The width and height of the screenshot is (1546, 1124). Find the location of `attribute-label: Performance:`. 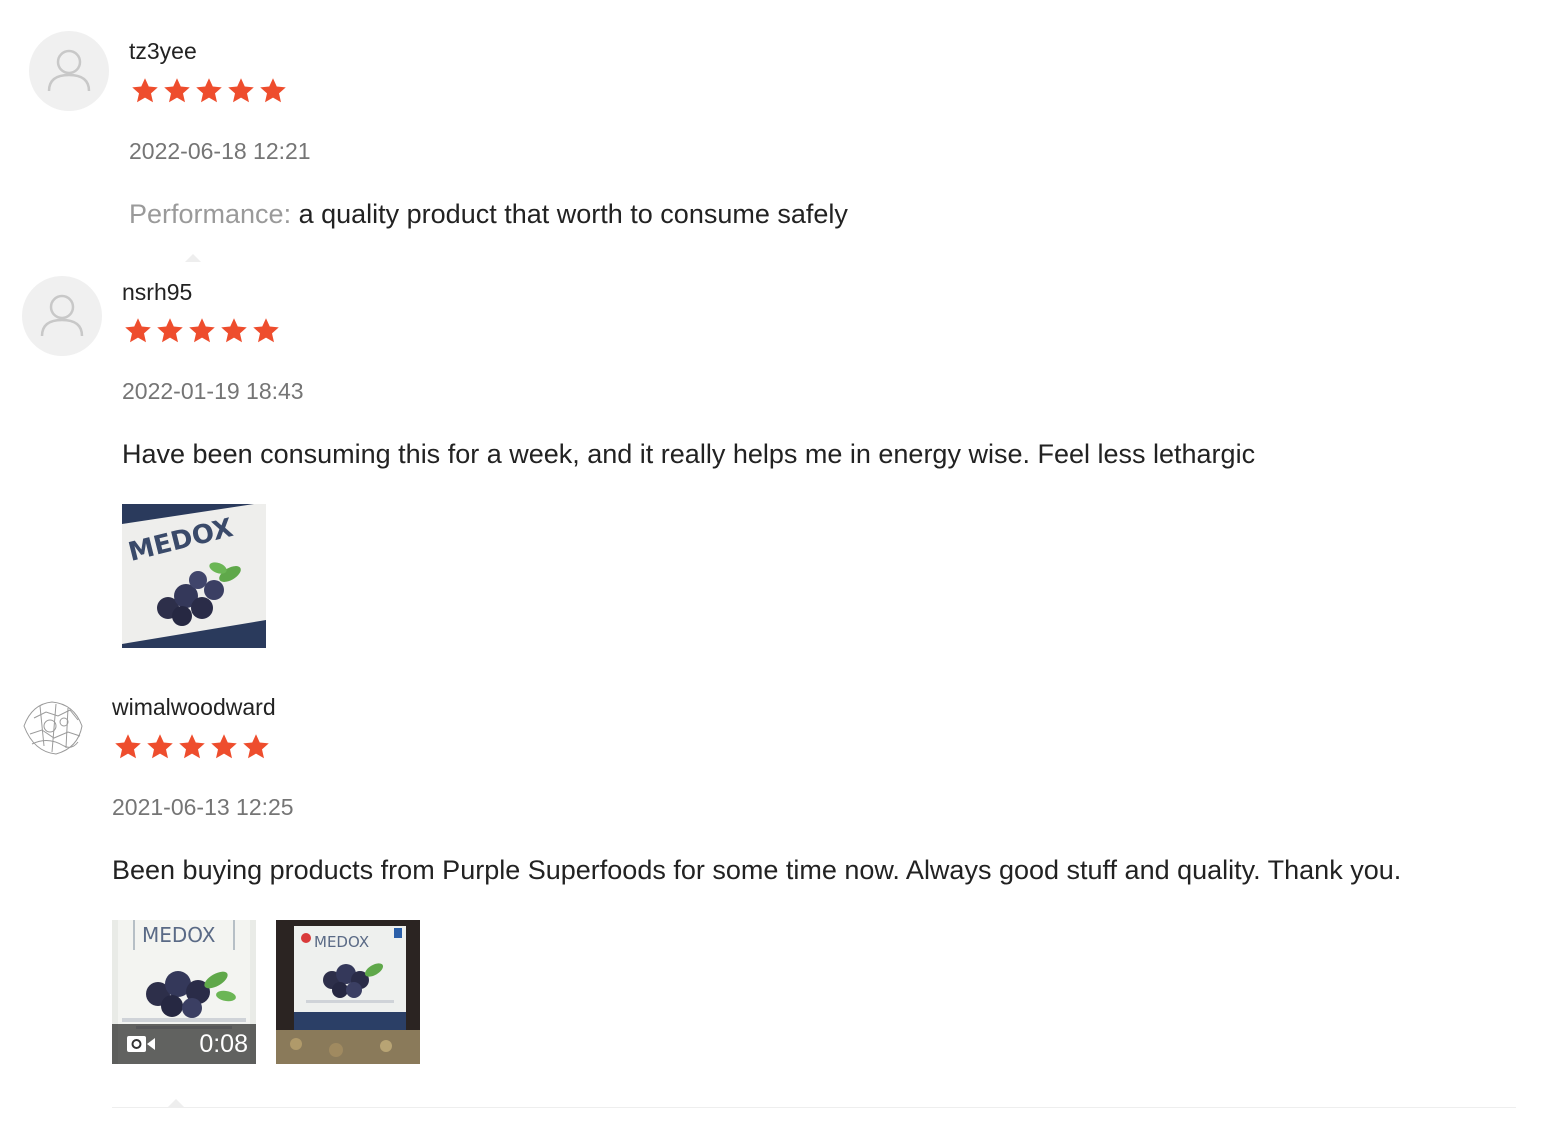

attribute-label: Performance: is located at coordinates (210, 214).